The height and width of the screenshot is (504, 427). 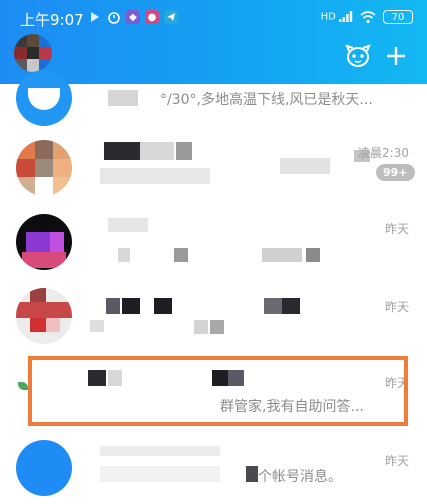 I want to click on battery-indicator: 70, so click(x=398, y=17).